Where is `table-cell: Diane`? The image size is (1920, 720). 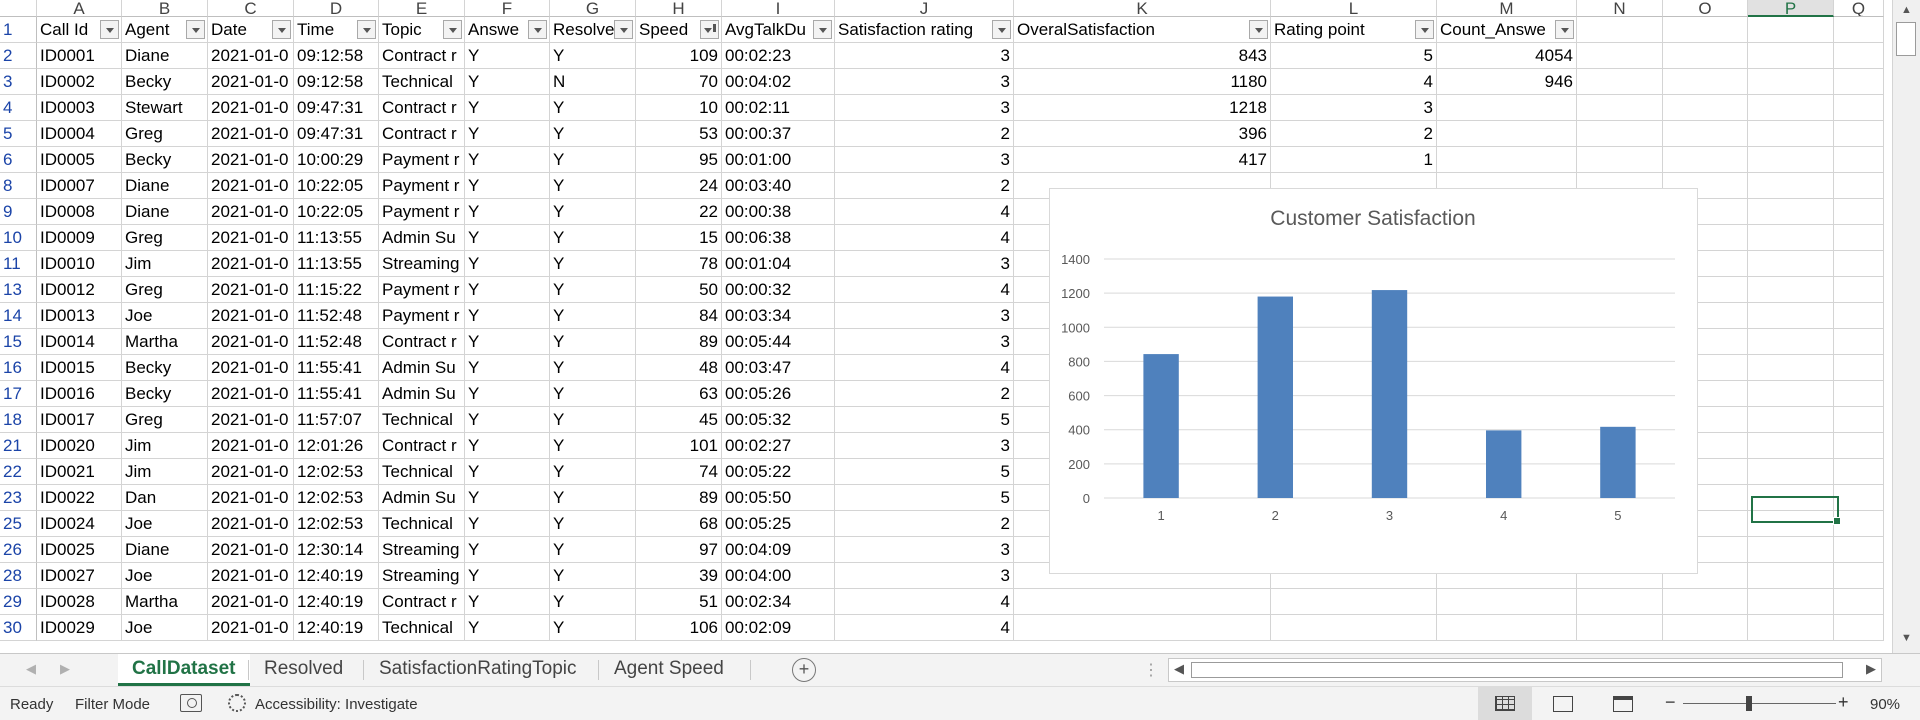
table-cell: Diane is located at coordinates (165, 186).